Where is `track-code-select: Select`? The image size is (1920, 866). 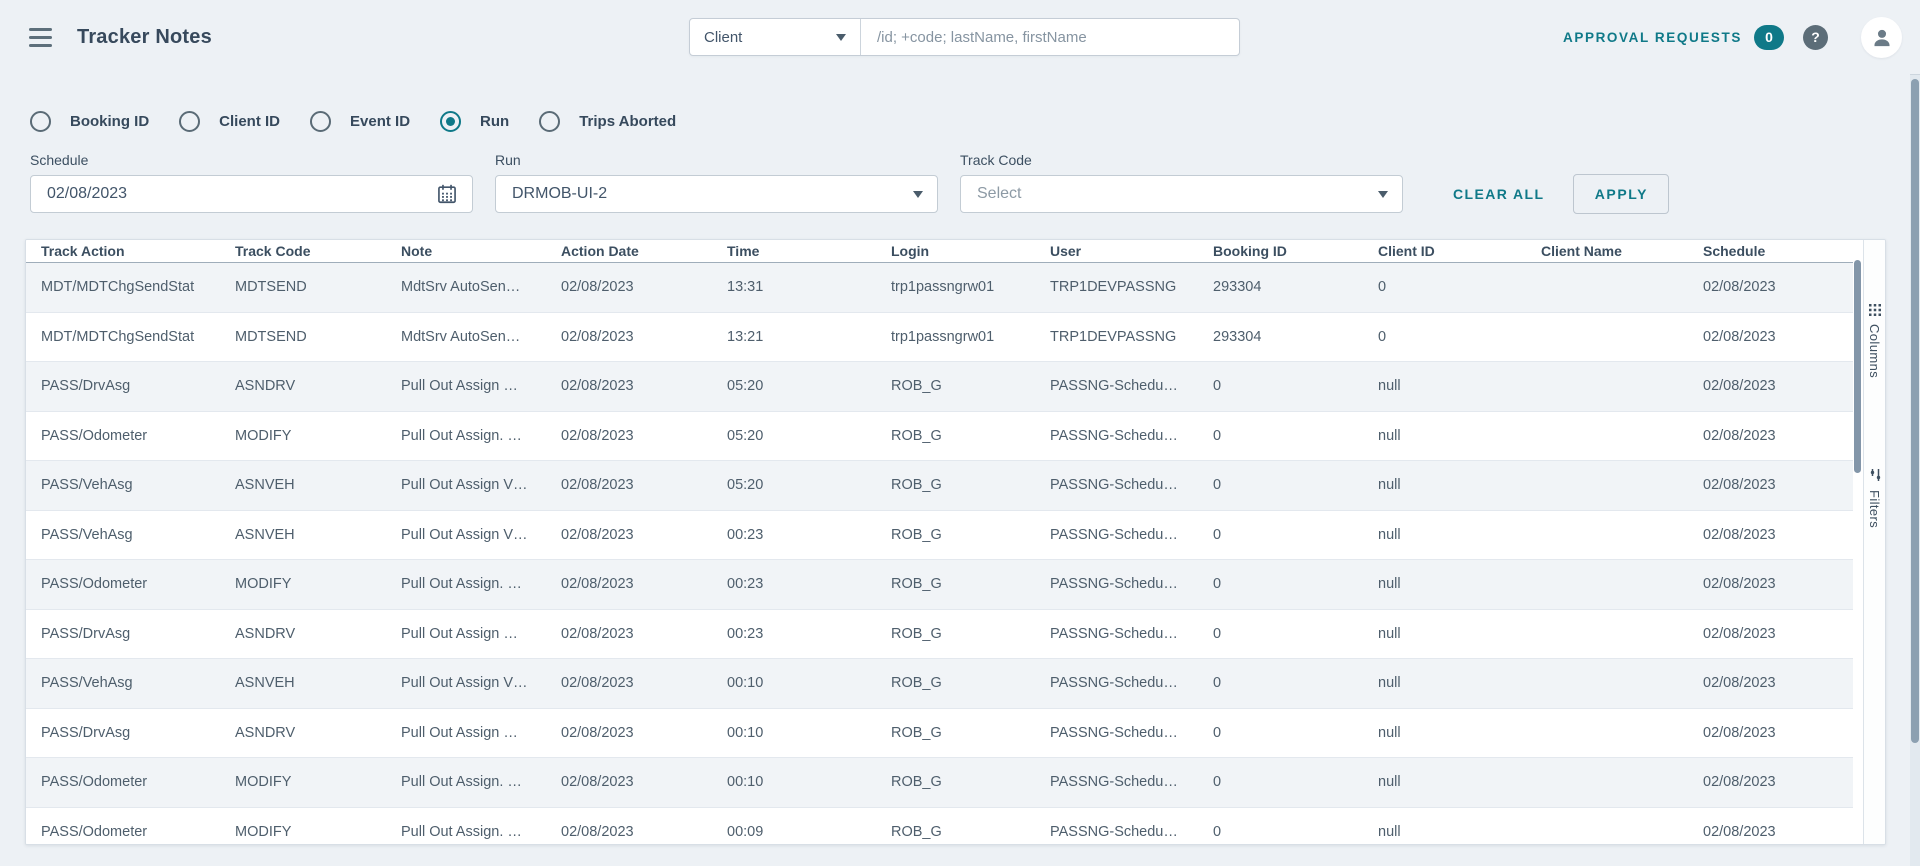 track-code-select: Select is located at coordinates (1181, 194).